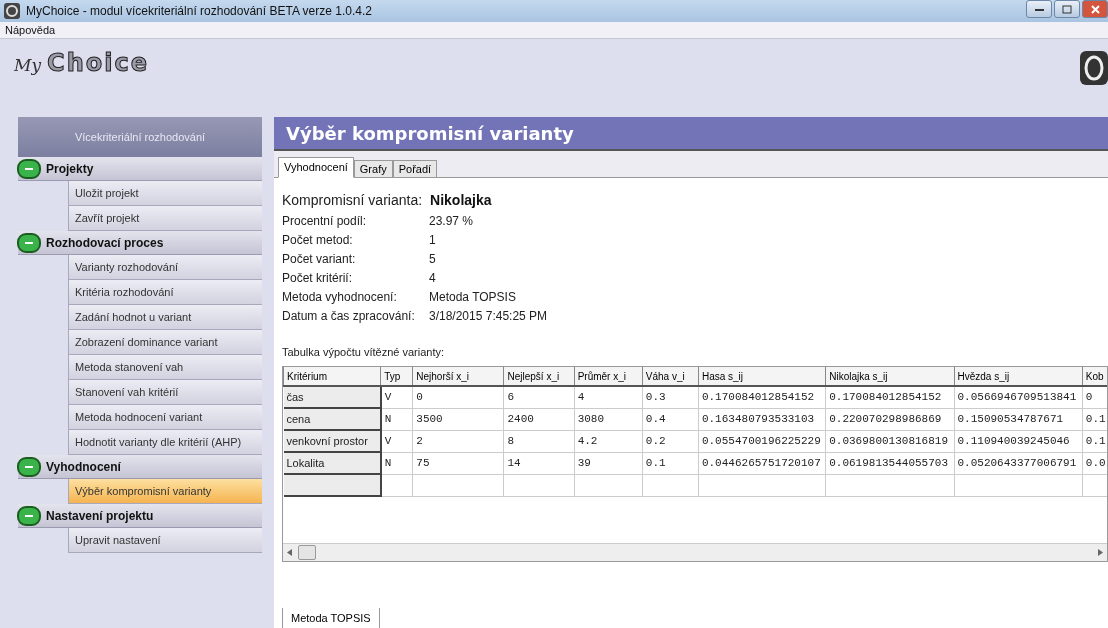  Describe the element at coordinates (889, 419) in the screenshot. I see `table-cell: 0.220070298986869` at that location.